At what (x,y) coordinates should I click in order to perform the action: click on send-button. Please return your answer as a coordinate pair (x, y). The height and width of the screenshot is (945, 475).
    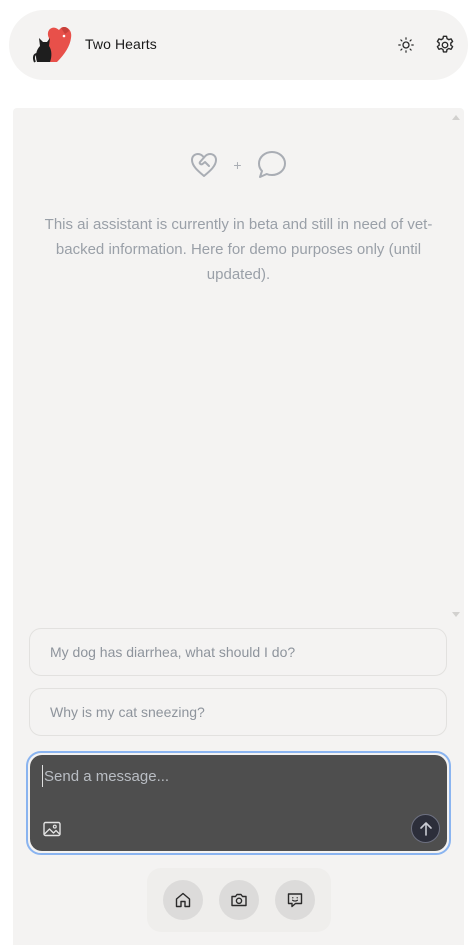
    Looking at the image, I should click on (425, 828).